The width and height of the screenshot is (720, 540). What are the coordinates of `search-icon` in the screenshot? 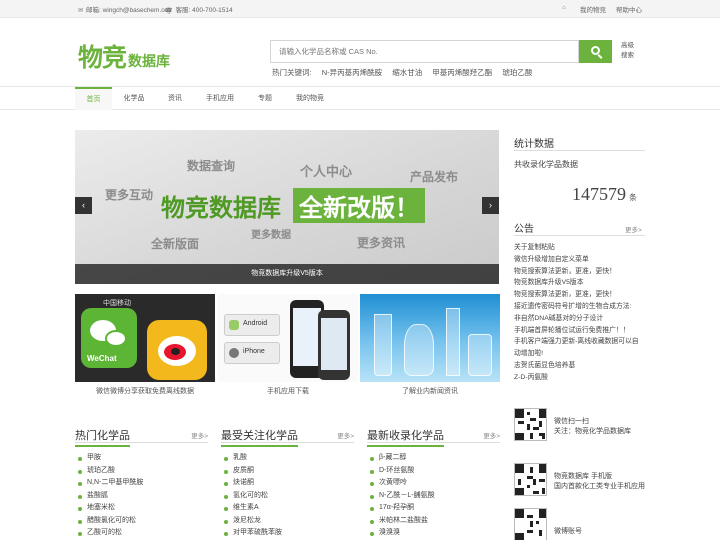 It's located at (595, 50).